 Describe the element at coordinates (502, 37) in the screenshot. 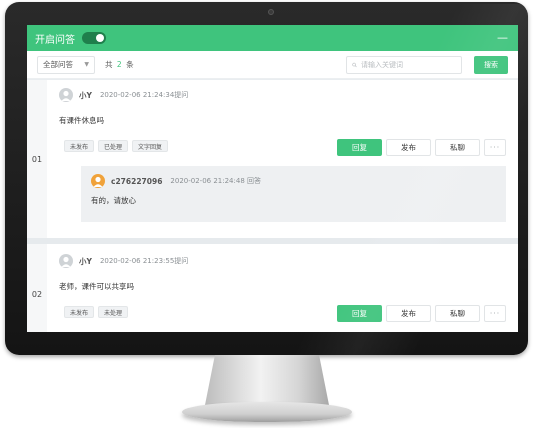

I see `minimize-button: —` at that location.